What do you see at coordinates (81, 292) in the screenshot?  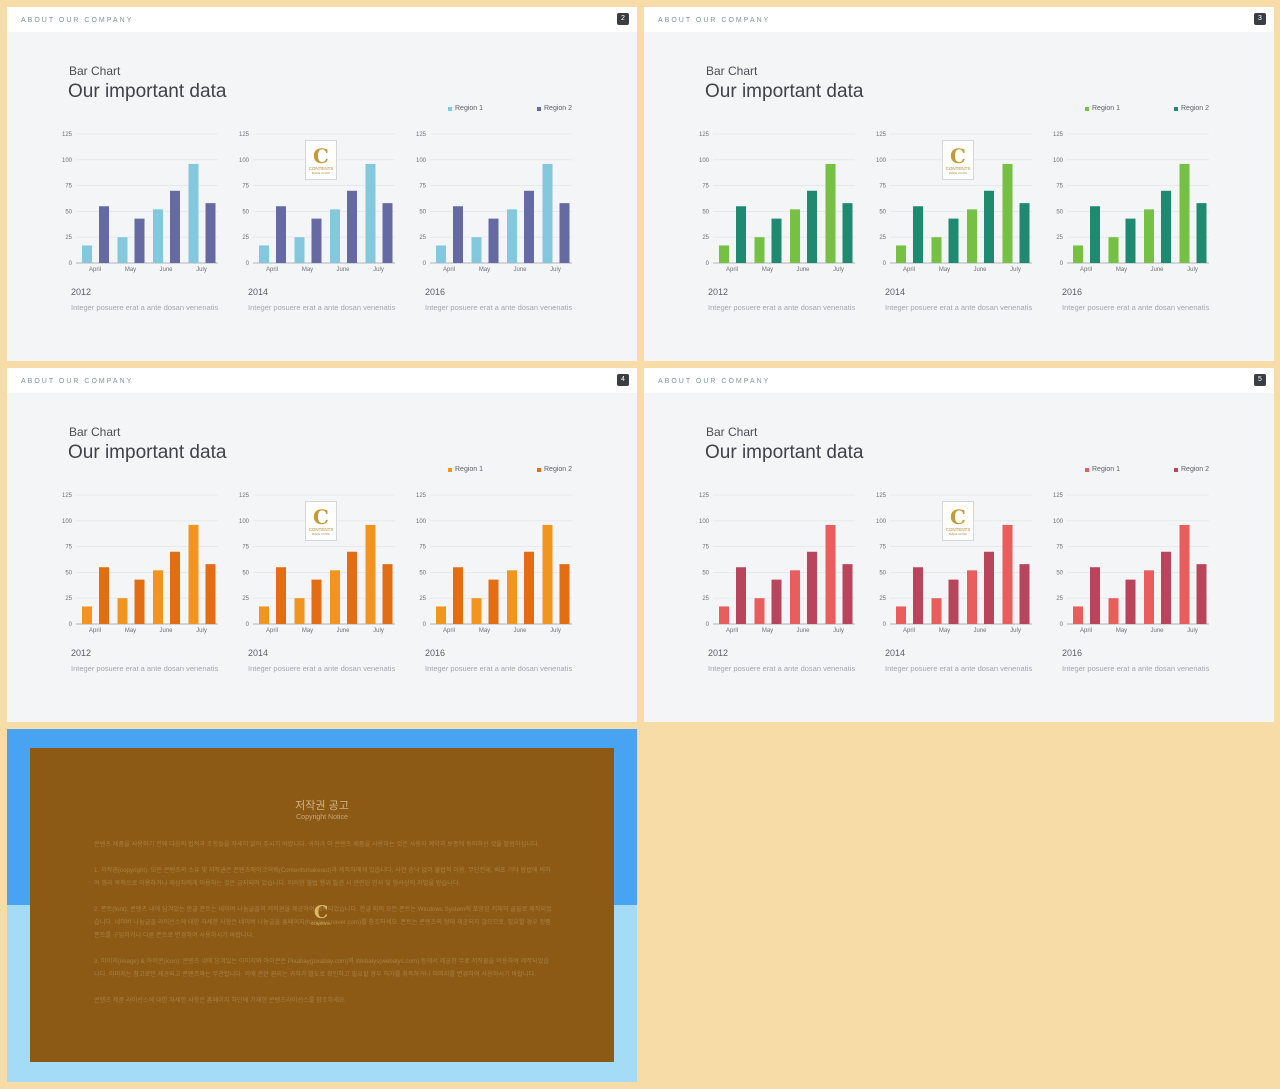 I see `panel-year: 2012` at bounding box center [81, 292].